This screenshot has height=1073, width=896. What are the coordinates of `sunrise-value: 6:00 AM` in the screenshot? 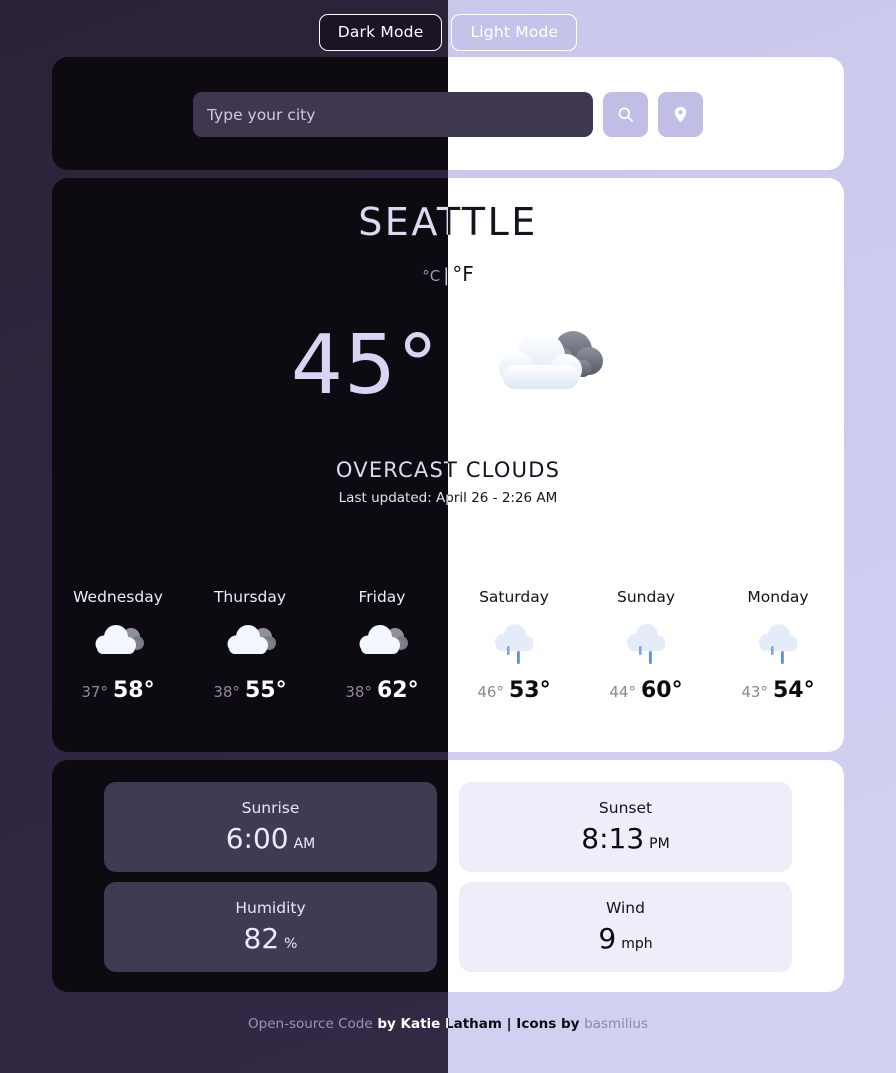 It's located at (271, 839).